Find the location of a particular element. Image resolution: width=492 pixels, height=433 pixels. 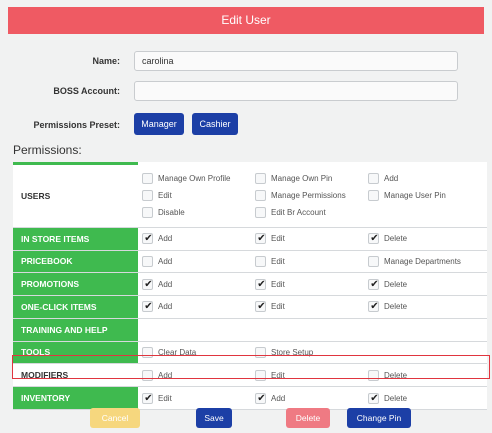

checkbox-label: Manage Departments is located at coordinates (422, 261).